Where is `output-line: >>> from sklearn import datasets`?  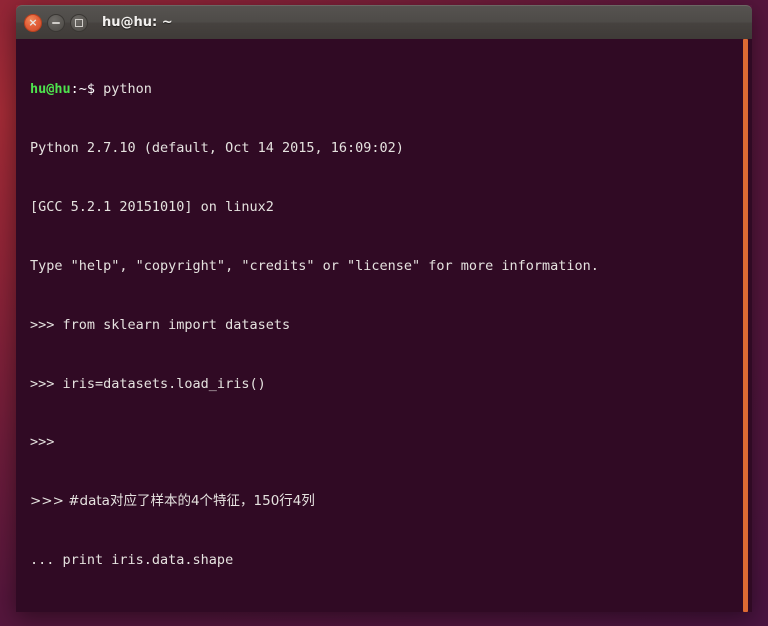 output-line: >>> from sklearn import datasets is located at coordinates (160, 324).